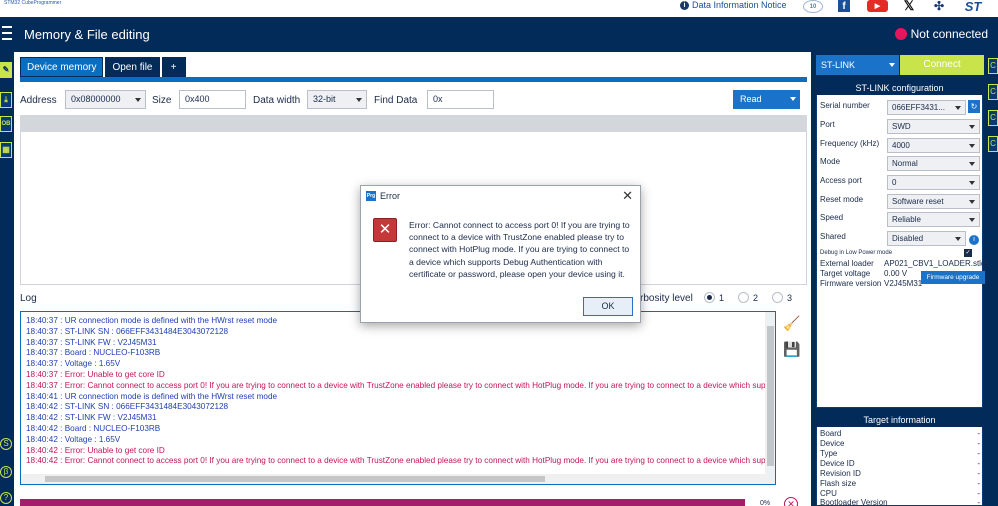 The width and height of the screenshot is (998, 506). I want to click on port-select: SWD, so click(933, 126).